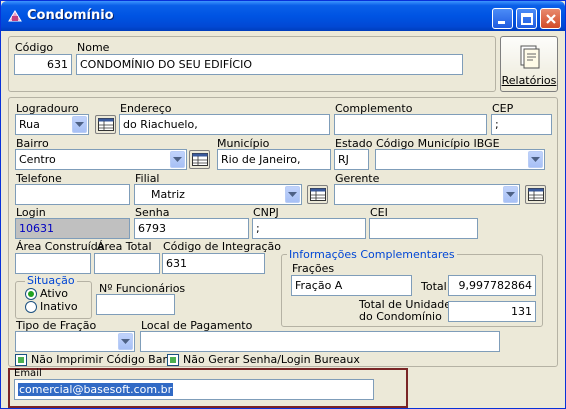 The image size is (566, 409). I want to click on bairro-value: Centro, so click(37, 159).